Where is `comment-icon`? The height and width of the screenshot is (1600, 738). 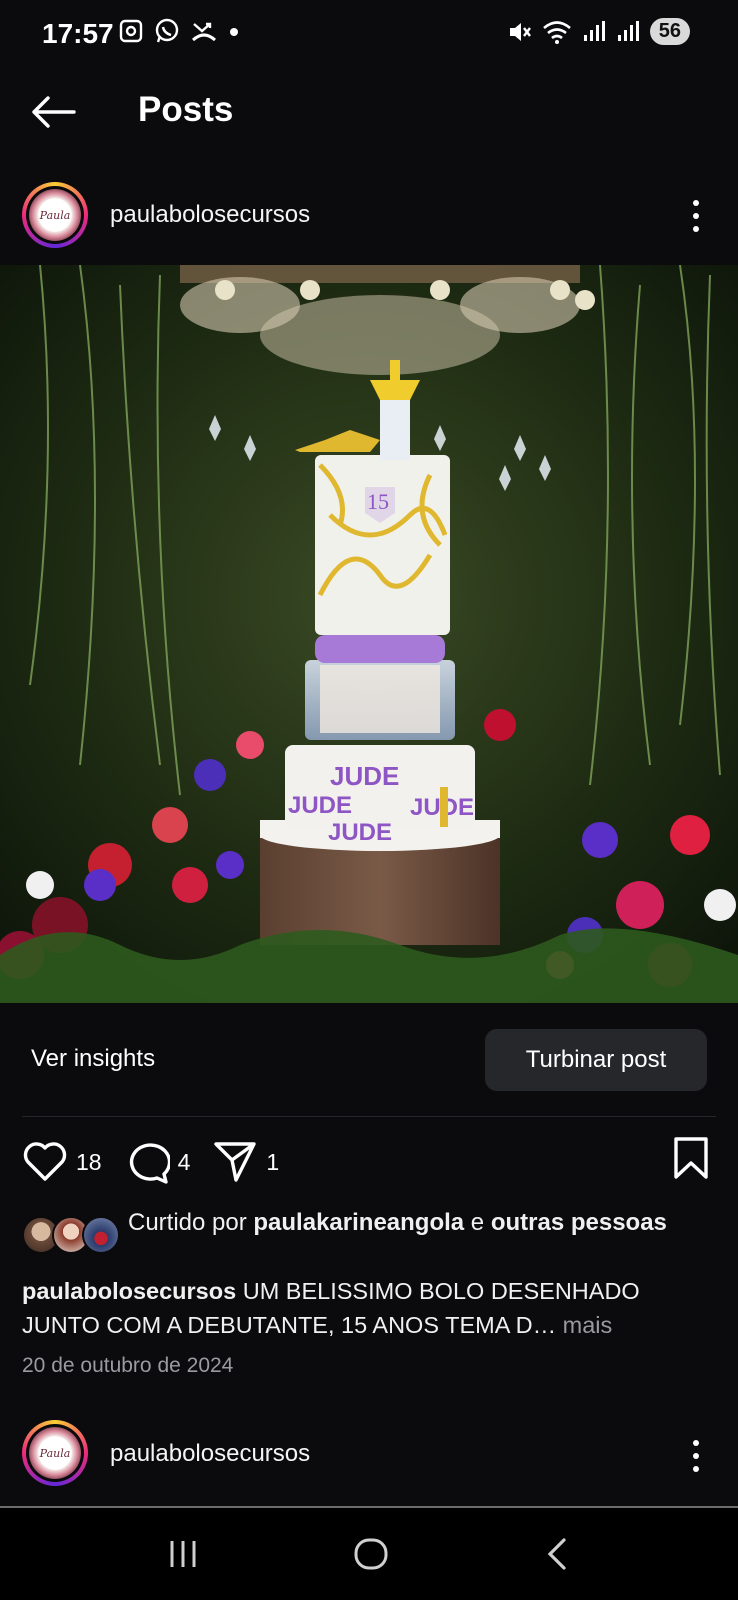
comment-icon is located at coordinates (147, 1162).